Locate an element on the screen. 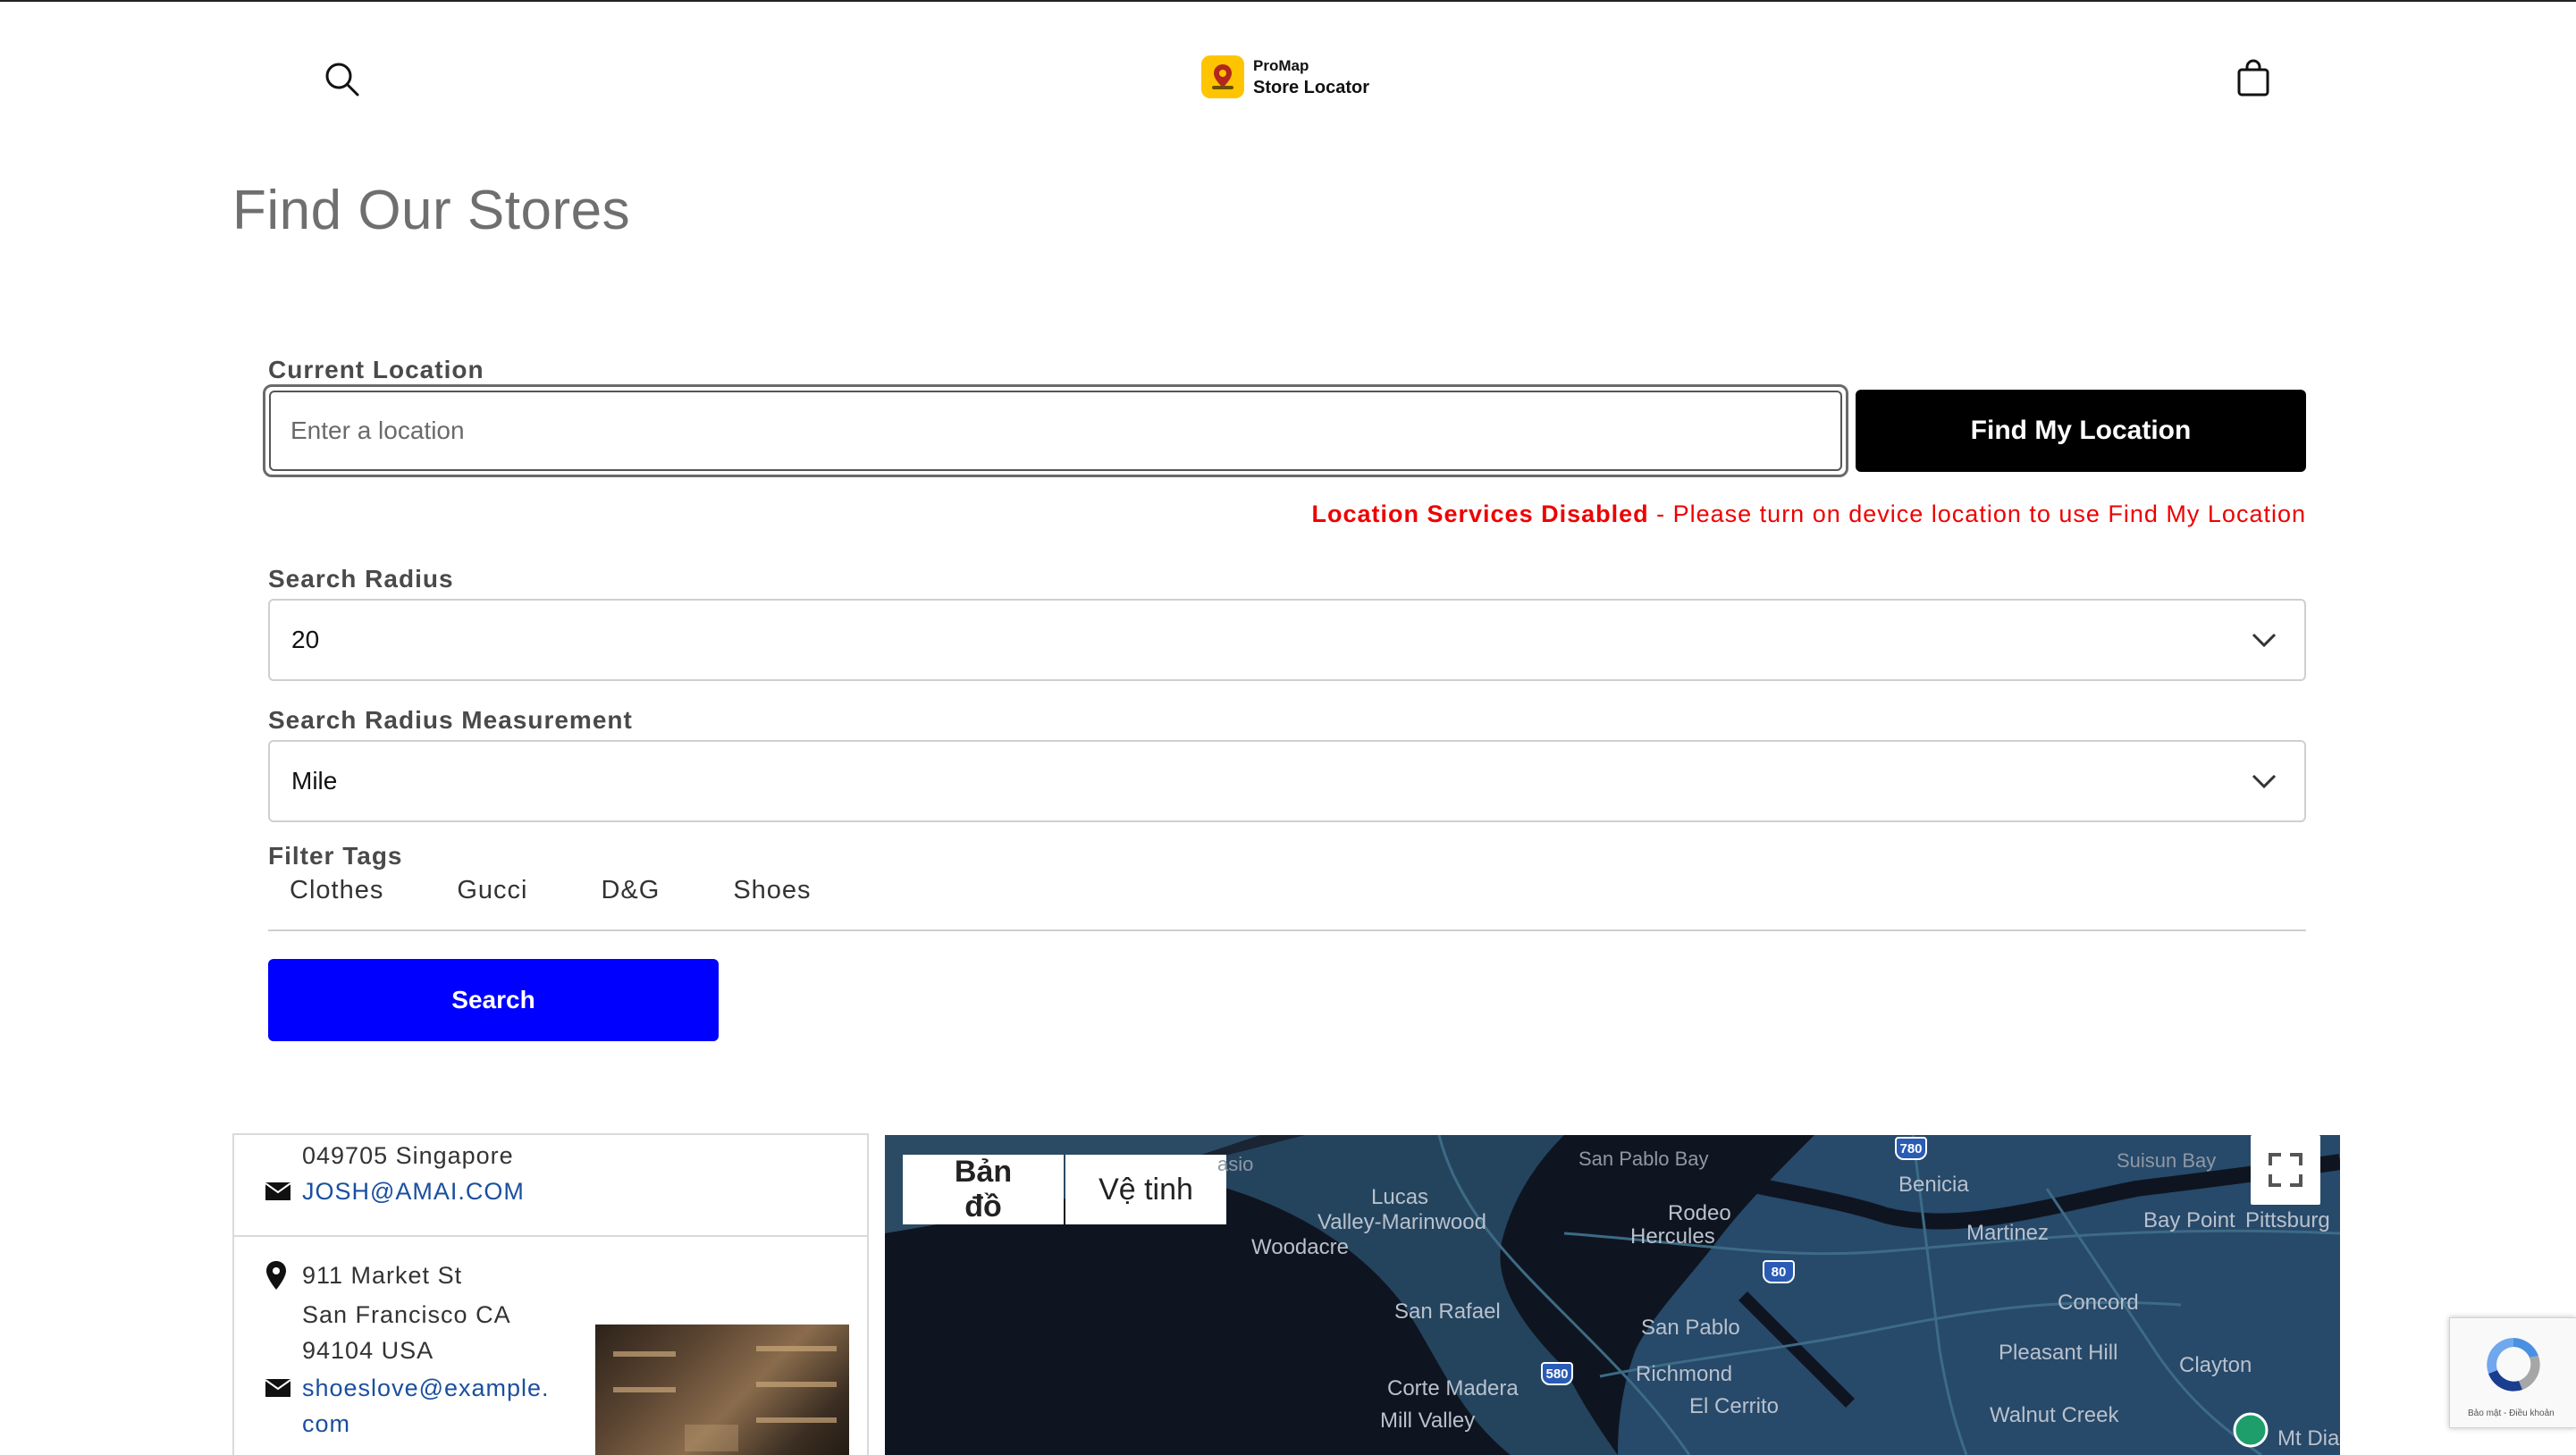 This screenshot has width=2576, height=1455. location-pin-icon is located at coordinates (276, 1275).